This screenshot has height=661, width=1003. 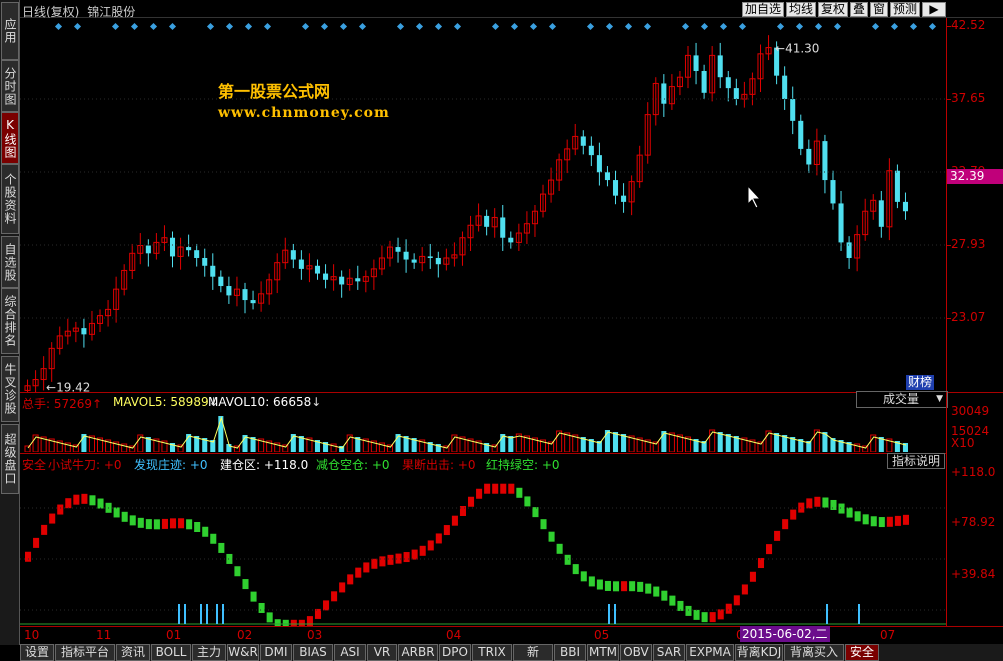 I want to click on bottom-tab-14: BBI, so click(x=570, y=652).